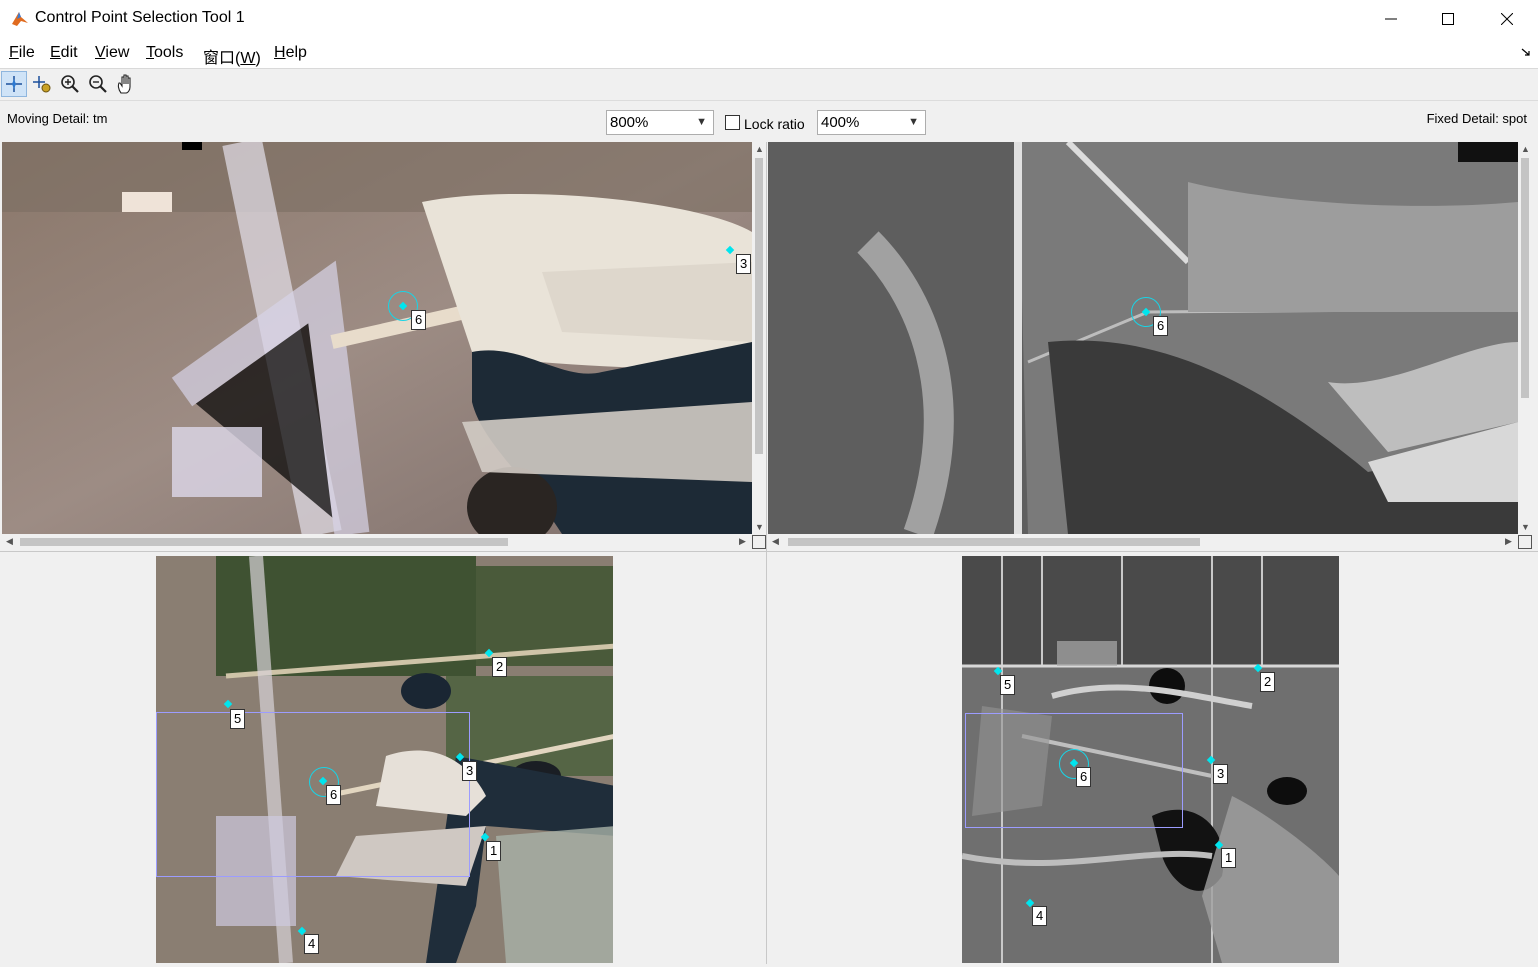 The image size is (1538, 967). I want to click on moving-detail-hscroll: ◀ ▶, so click(377, 542).